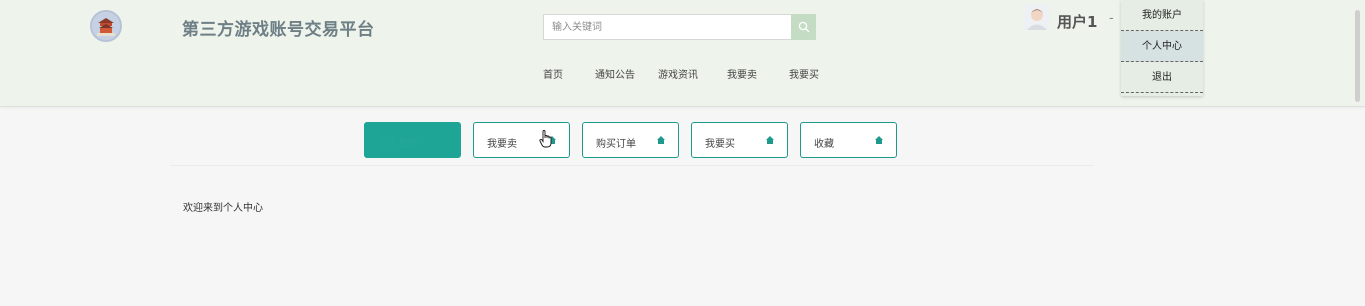  I want to click on tab-label: 购买订单, so click(616, 144).